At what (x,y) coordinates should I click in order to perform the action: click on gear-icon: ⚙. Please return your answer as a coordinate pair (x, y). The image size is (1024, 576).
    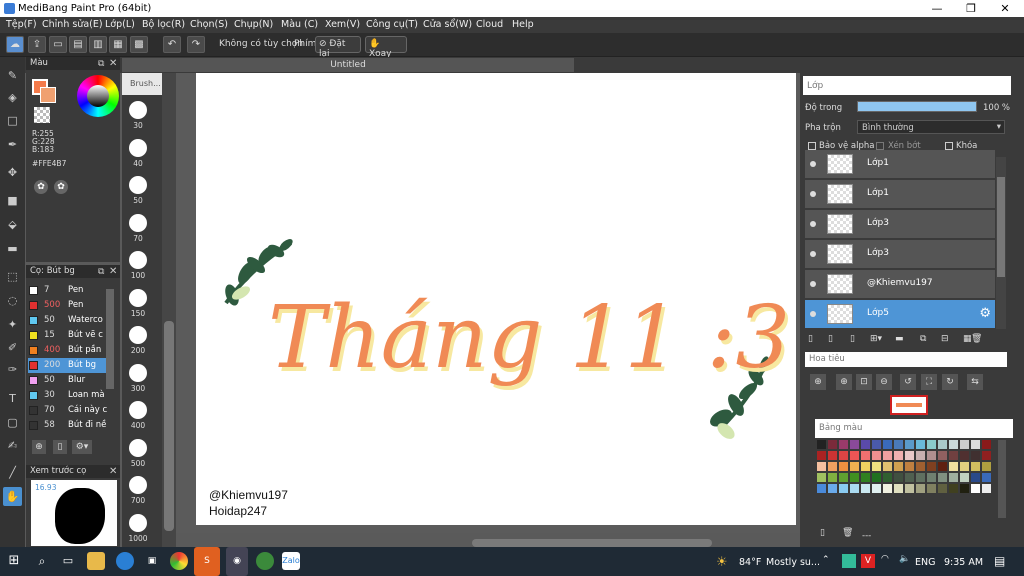
    Looking at the image, I should click on (985, 313).